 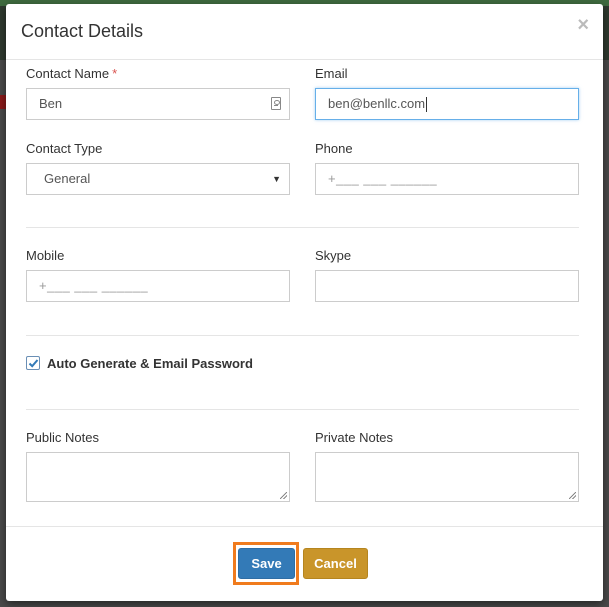 What do you see at coordinates (331, 73) in the screenshot?
I see `email-label: Email` at bounding box center [331, 73].